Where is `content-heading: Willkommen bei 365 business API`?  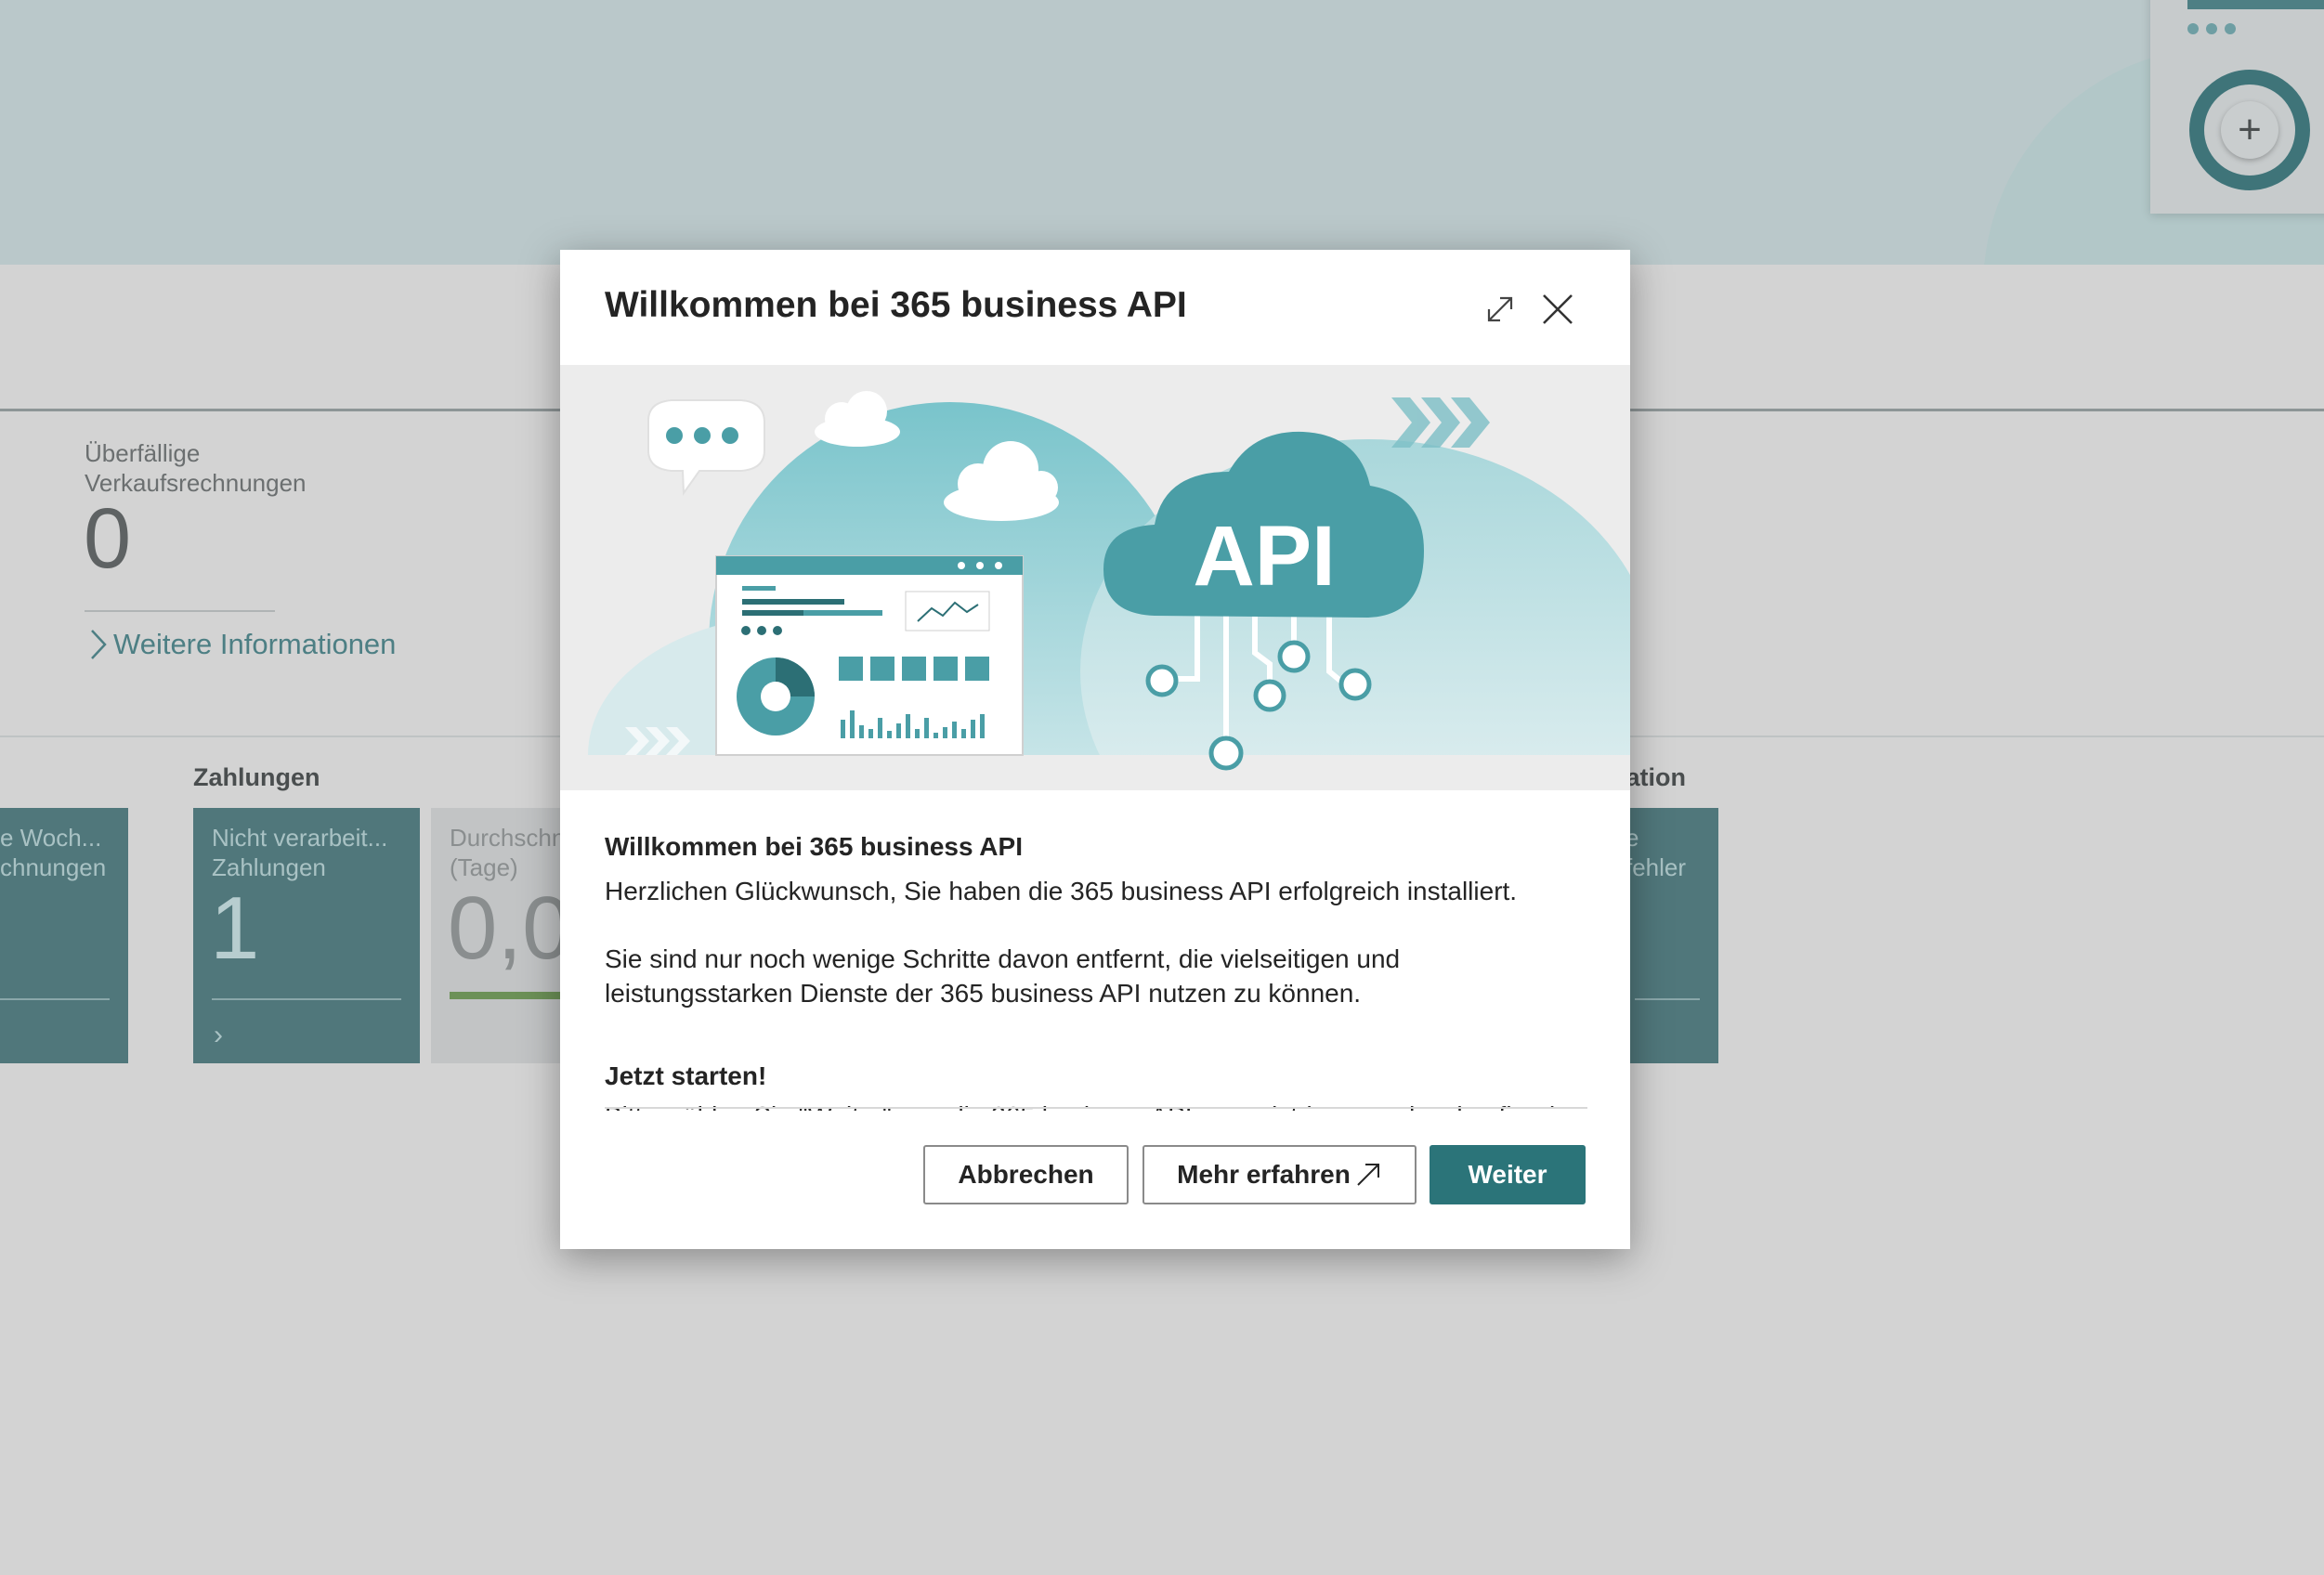 content-heading: Willkommen bei 365 business API is located at coordinates (814, 846).